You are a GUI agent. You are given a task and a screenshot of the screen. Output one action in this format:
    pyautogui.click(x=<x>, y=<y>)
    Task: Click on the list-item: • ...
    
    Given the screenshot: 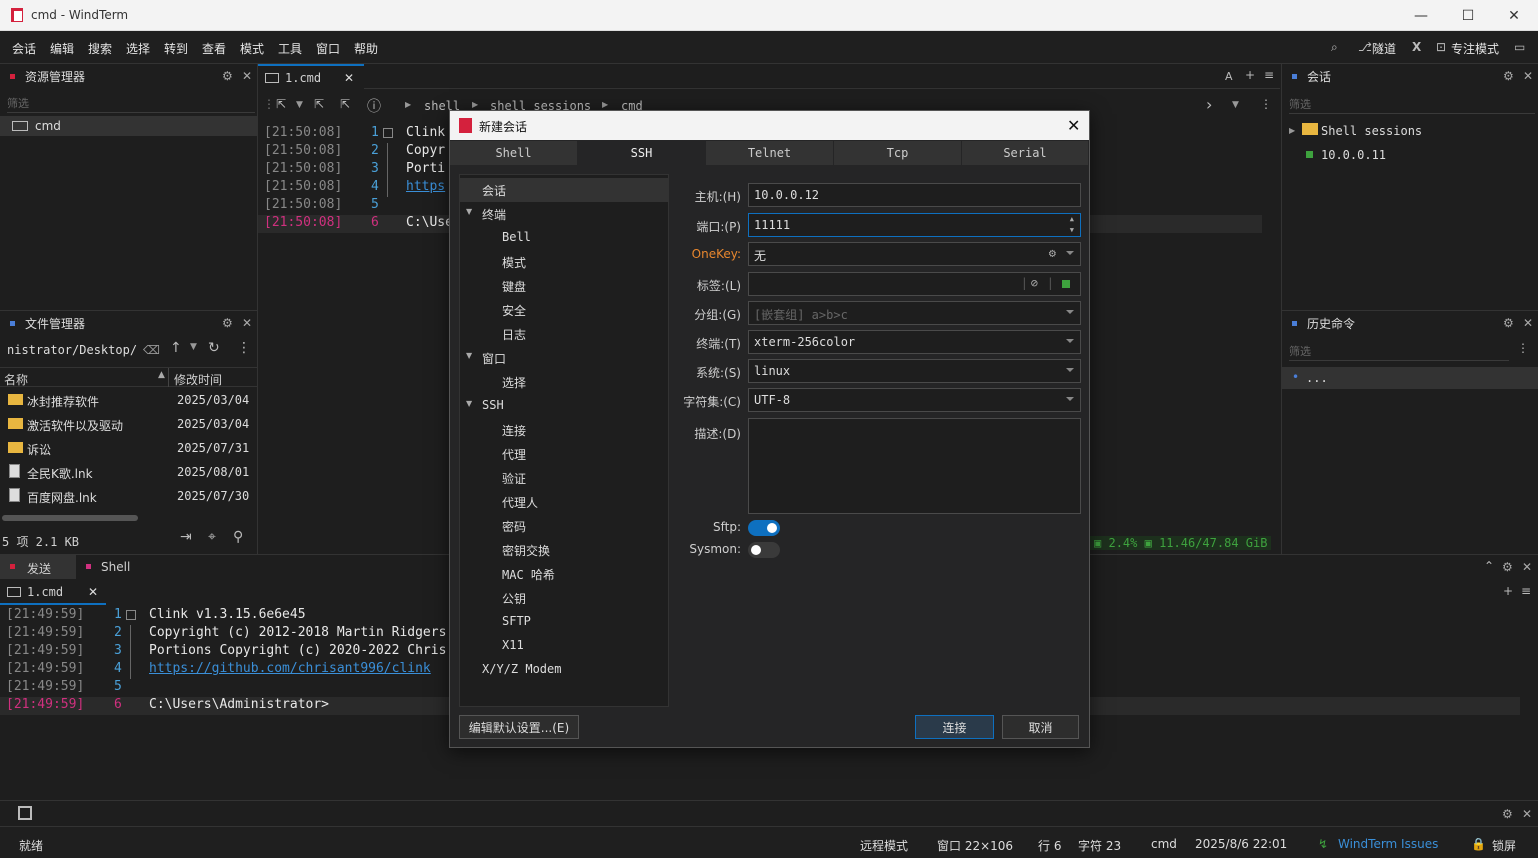 What is the action you would take?
    pyautogui.click(x=1410, y=378)
    